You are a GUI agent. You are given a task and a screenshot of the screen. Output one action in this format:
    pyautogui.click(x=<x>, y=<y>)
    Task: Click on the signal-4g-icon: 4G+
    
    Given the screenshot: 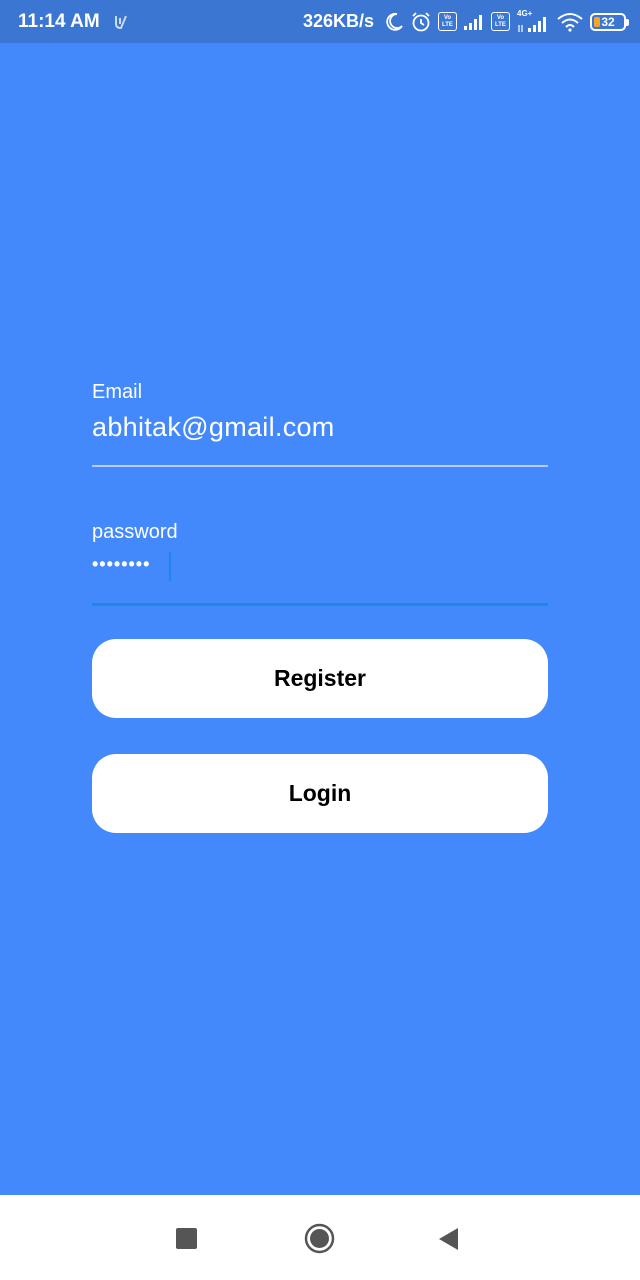 What is the action you would take?
    pyautogui.click(x=533, y=21)
    